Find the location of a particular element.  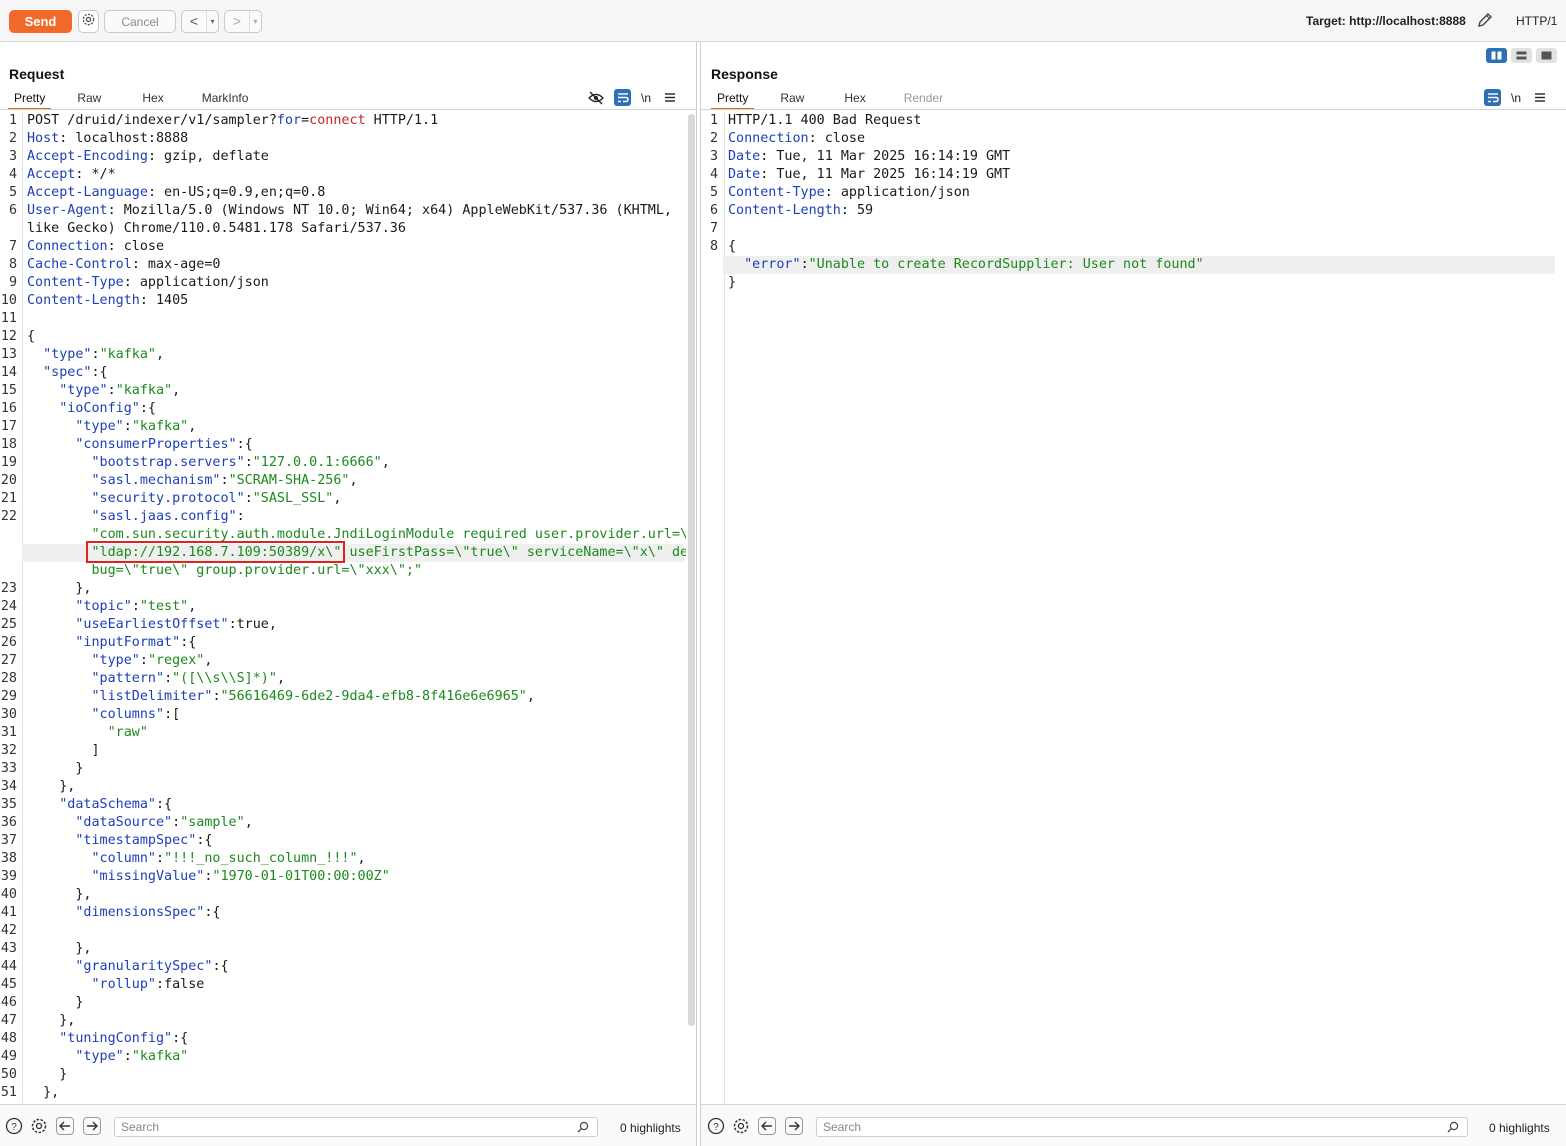

code-line: 49 "type":"kafka" is located at coordinates (343, 1057).